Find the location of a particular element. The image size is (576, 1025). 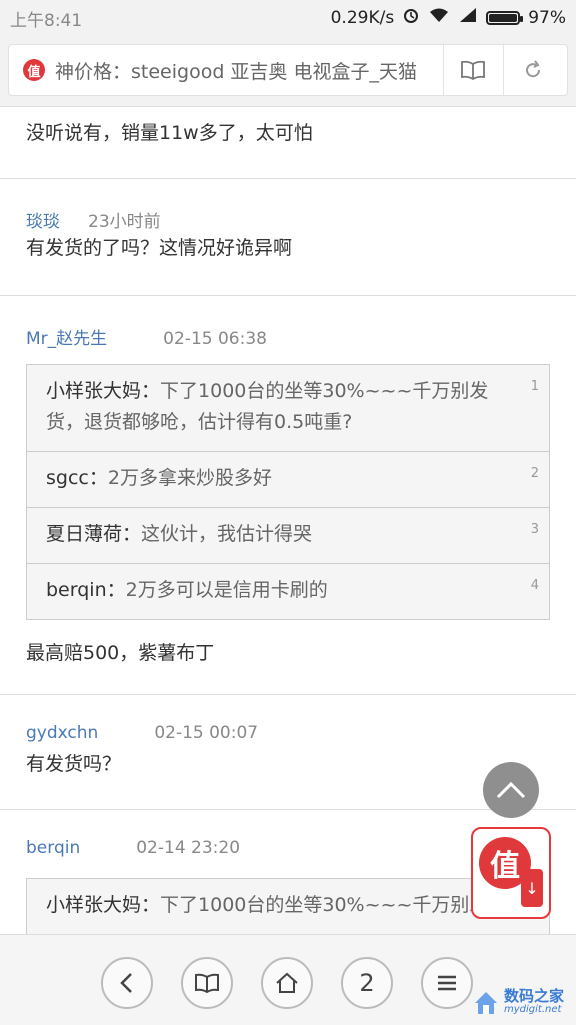

address-bar: 值 神价格：steeigood 亚吉奥 电视盒子_天猫 is located at coordinates (288, 70).